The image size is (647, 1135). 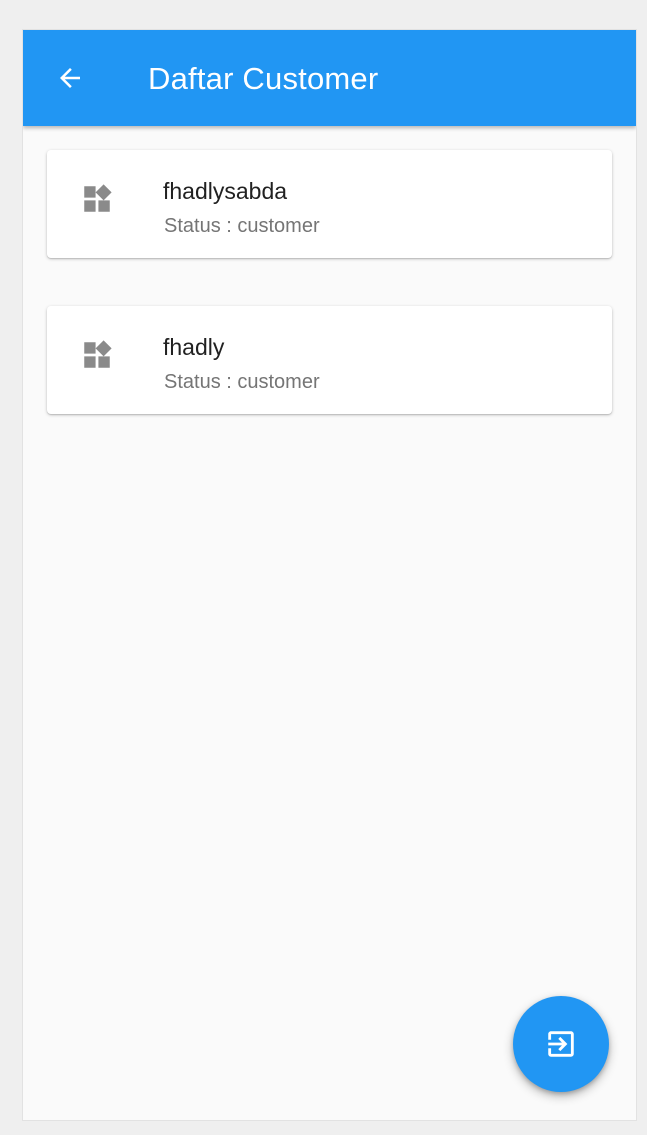 I want to click on arrow-back-icon, so click(x=70, y=78).